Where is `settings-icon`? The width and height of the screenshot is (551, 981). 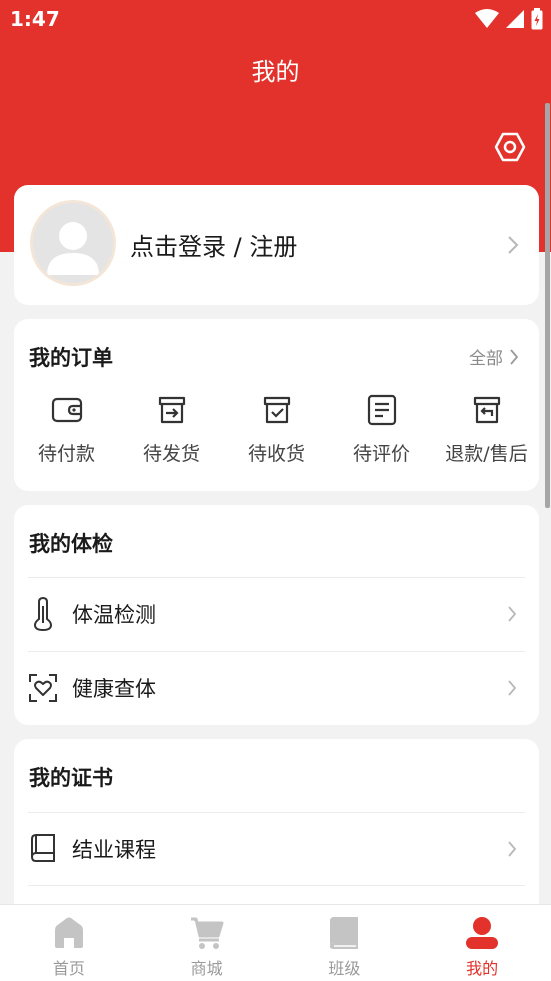 settings-icon is located at coordinates (510, 147).